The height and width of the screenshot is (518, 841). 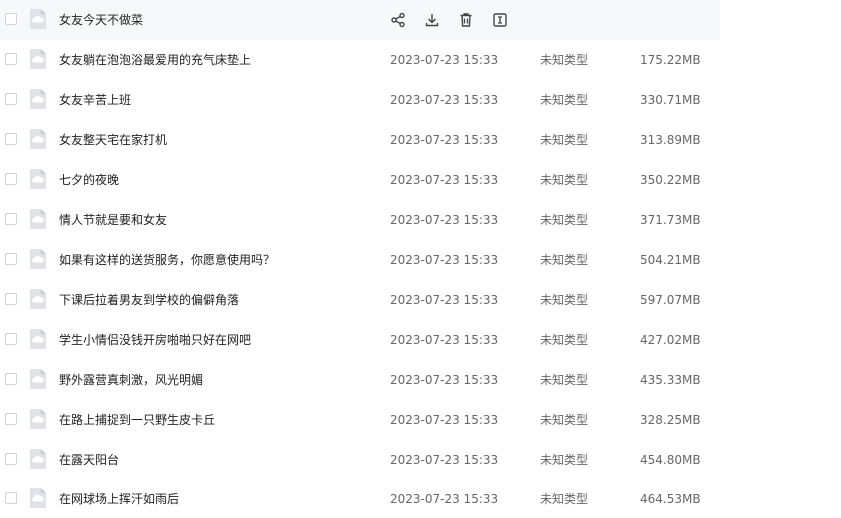 What do you see at coordinates (119, 498) in the screenshot?
I see `file-name: 在网球场上挥汗如雨后` at bounding box center [119, 498].